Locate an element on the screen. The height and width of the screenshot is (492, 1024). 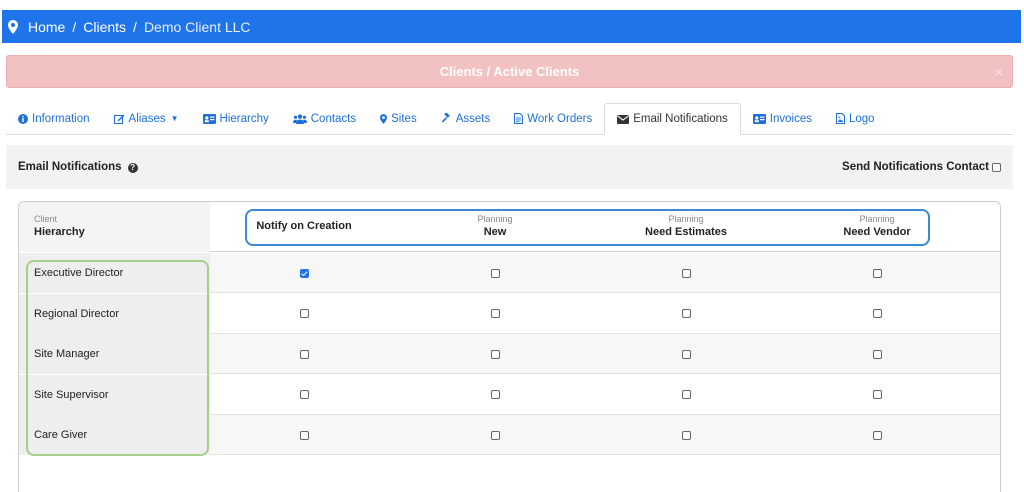
gavel-icon is located at coordinates (446, 118).